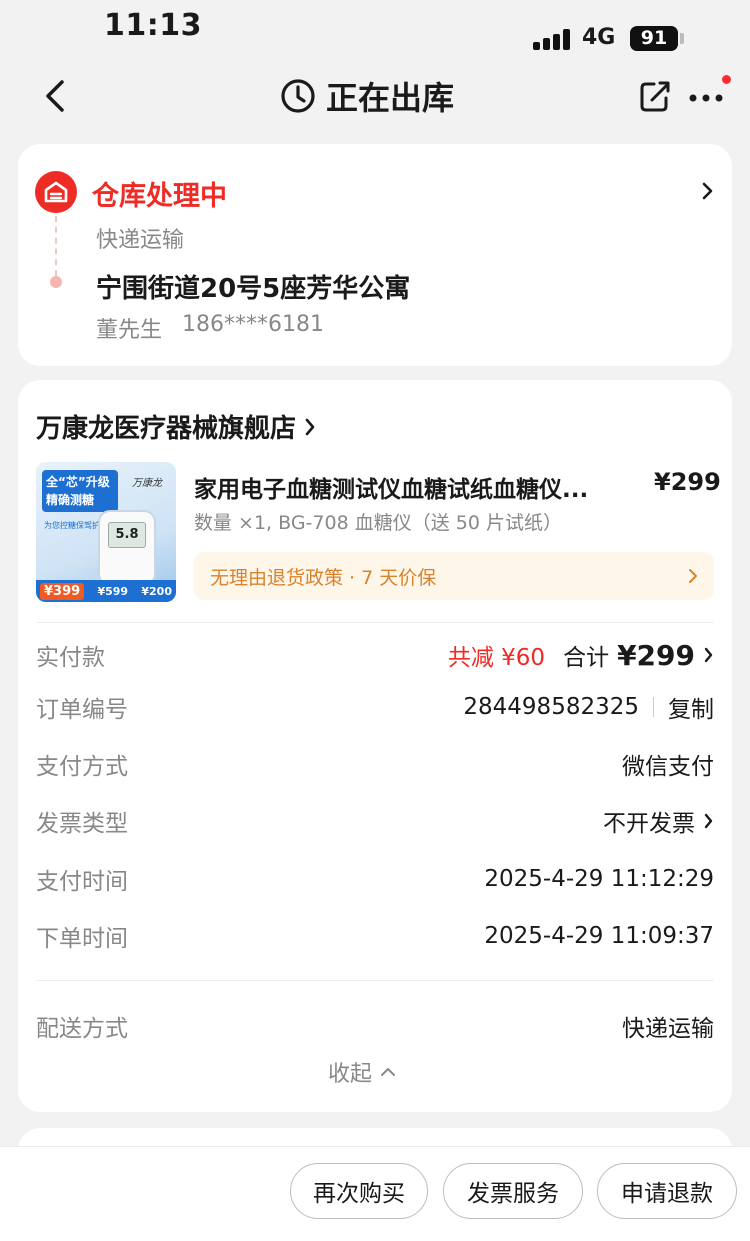  What do you see at coordinates (80, 491) in the screenshot?
I see `thumb-badge: 全“芯”升级 精确测糖` at bounding box center [80, 491].